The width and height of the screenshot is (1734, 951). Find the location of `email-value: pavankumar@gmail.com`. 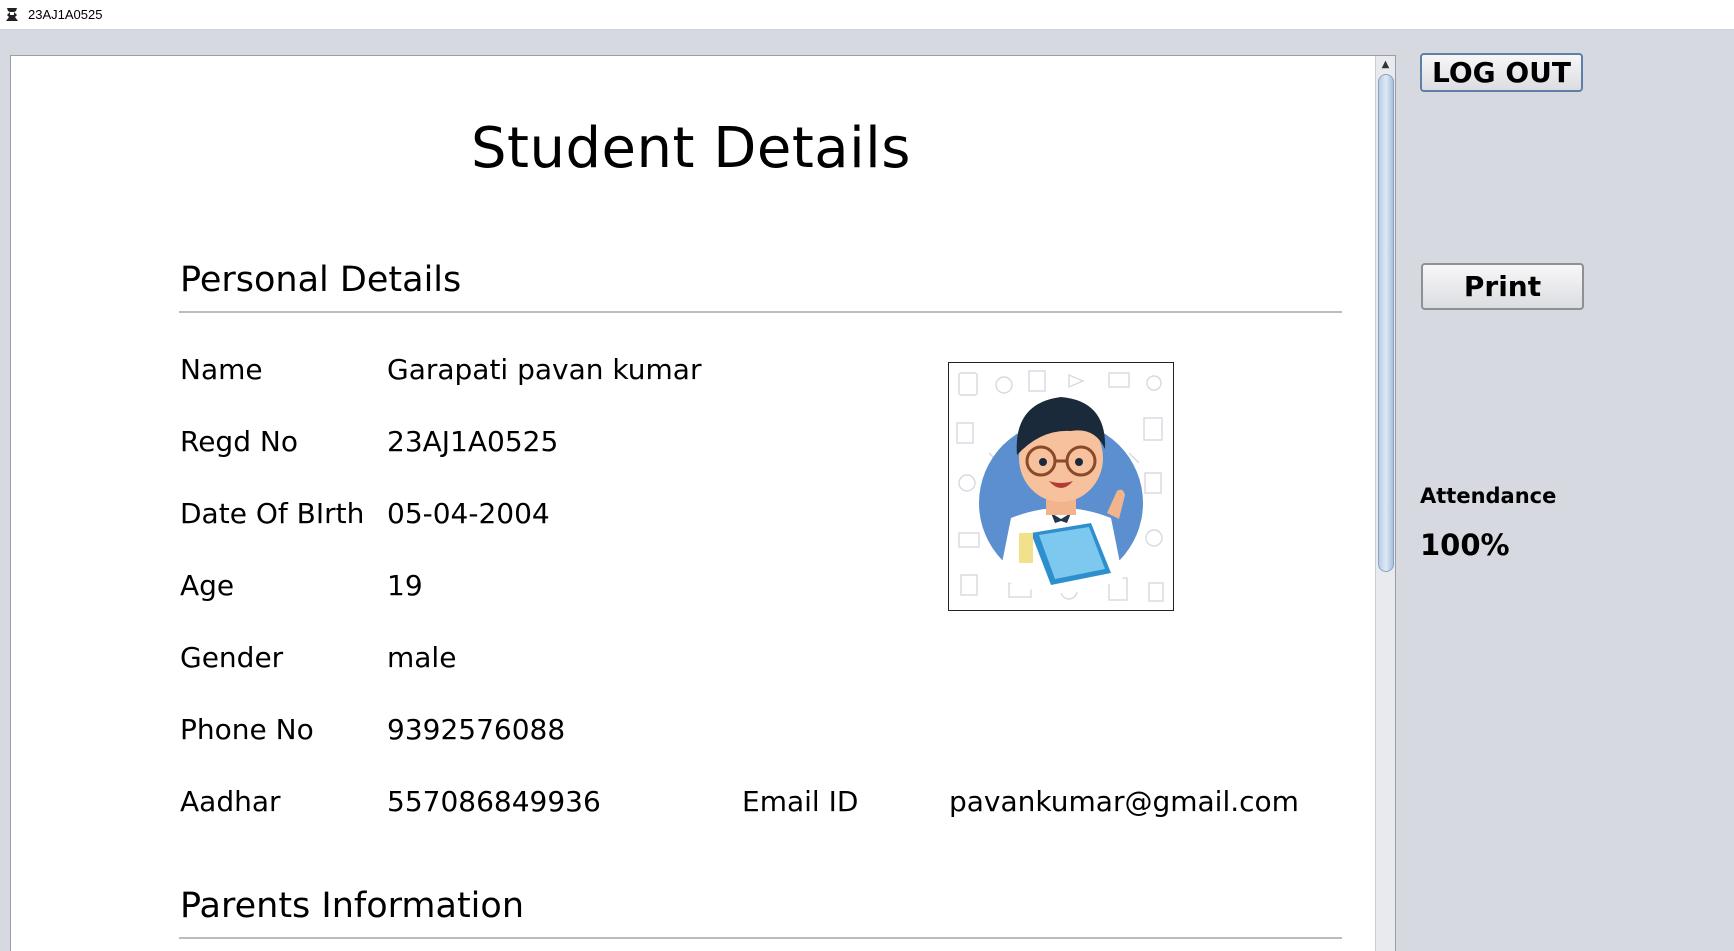

email-value: pavankumar@gmail.com is located at coordinates (1124, 801).